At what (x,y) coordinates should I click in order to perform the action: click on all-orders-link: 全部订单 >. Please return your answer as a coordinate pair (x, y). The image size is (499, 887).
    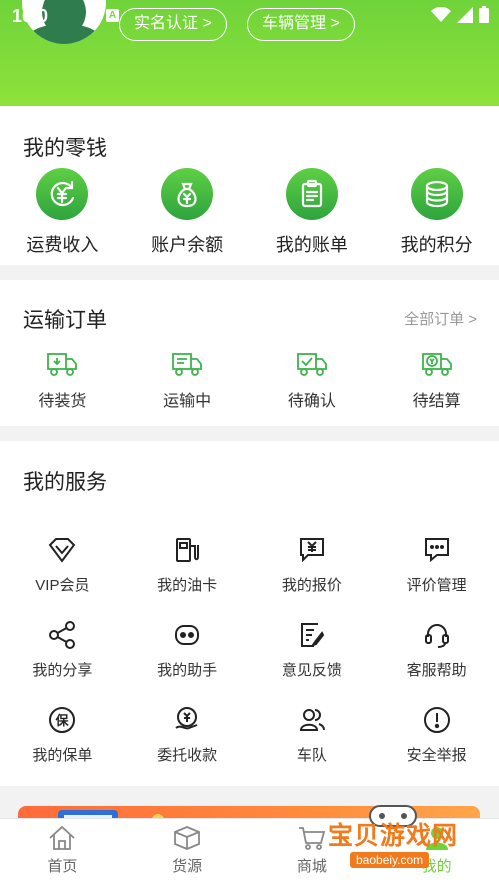
    Looking at the image, I should click on (440, 318).